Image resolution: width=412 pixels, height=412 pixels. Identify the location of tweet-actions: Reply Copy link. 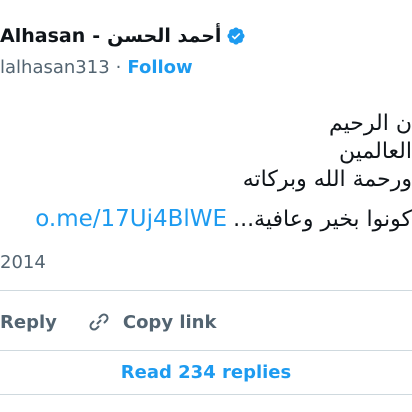
(108, 322).